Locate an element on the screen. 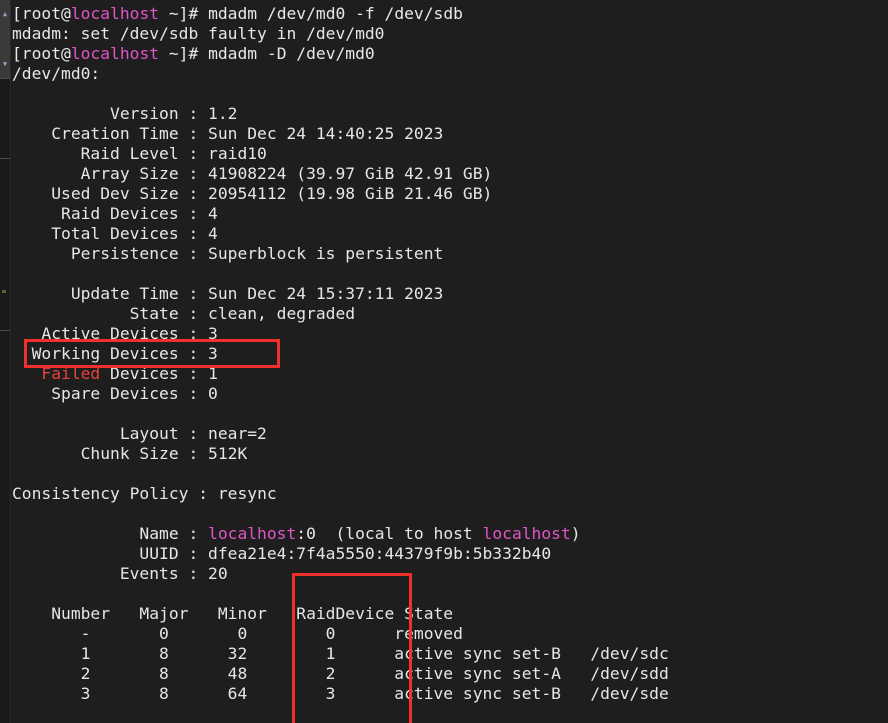  scrollbar-down-arrow-icon: ▼ is located at coordinates (5, 64).